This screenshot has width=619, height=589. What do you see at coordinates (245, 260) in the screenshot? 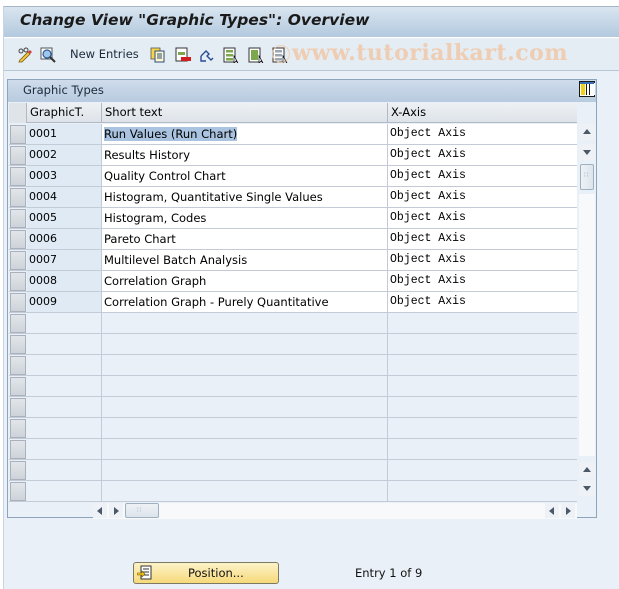
I see `short-text-cell: Multilevel Batch Analysis` at bounding box center [245, 260].